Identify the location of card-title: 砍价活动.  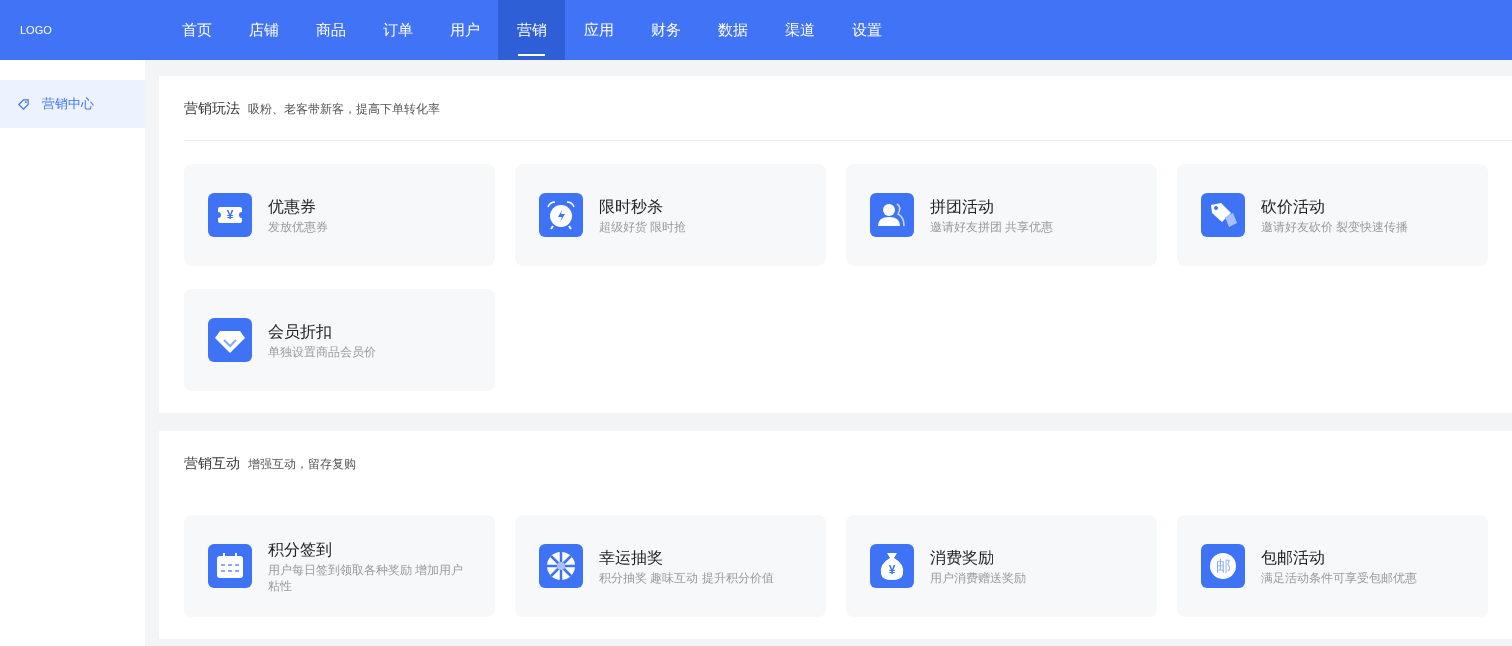
(1293, 207).